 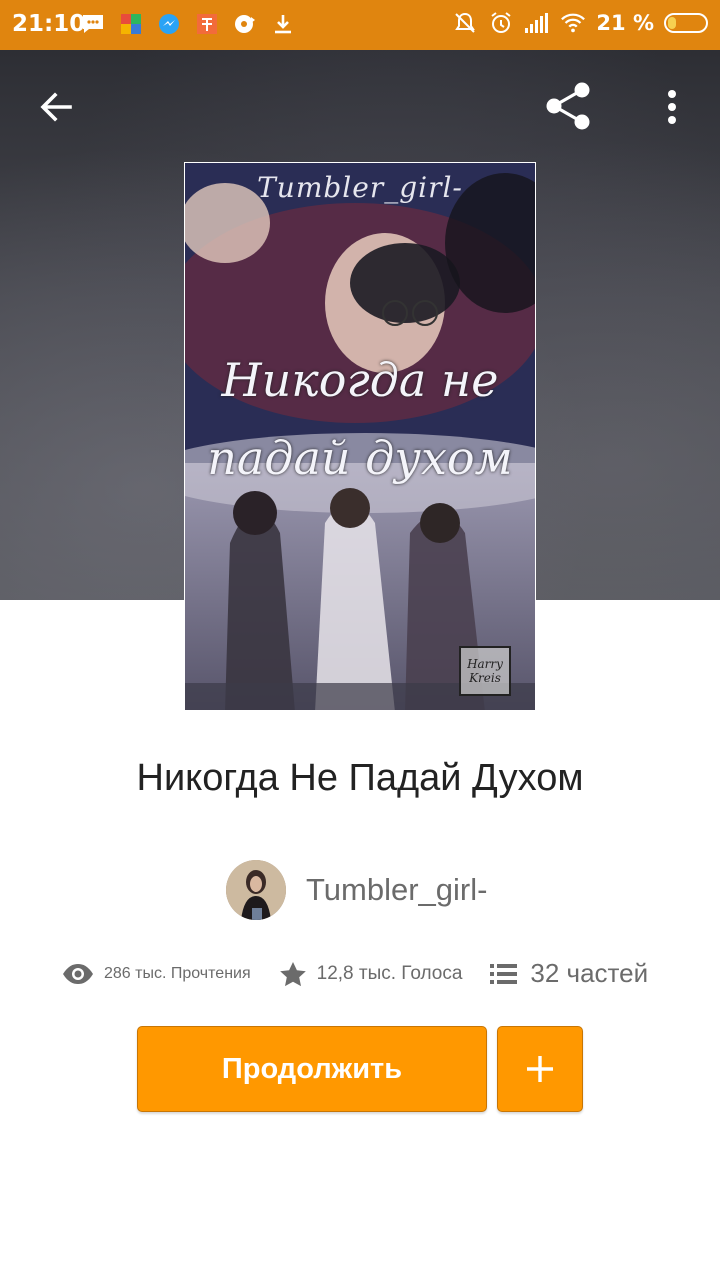 I want to click on back-button, so click(x=56, y=107).